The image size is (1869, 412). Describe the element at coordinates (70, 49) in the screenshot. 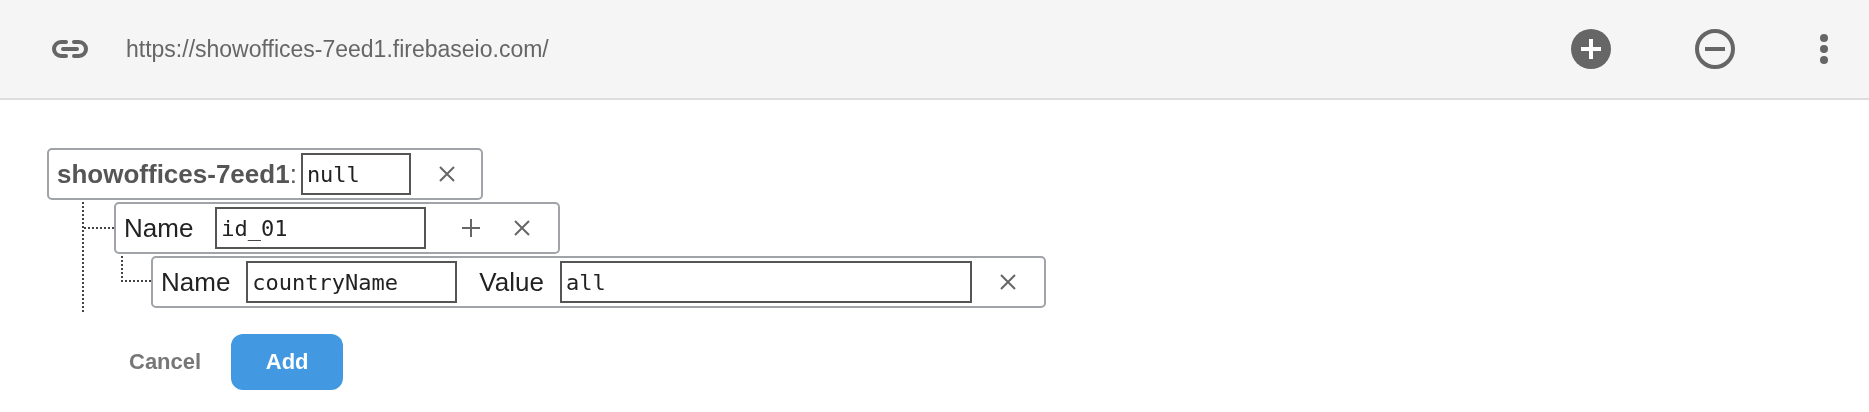

I see `link-icon` at that location.